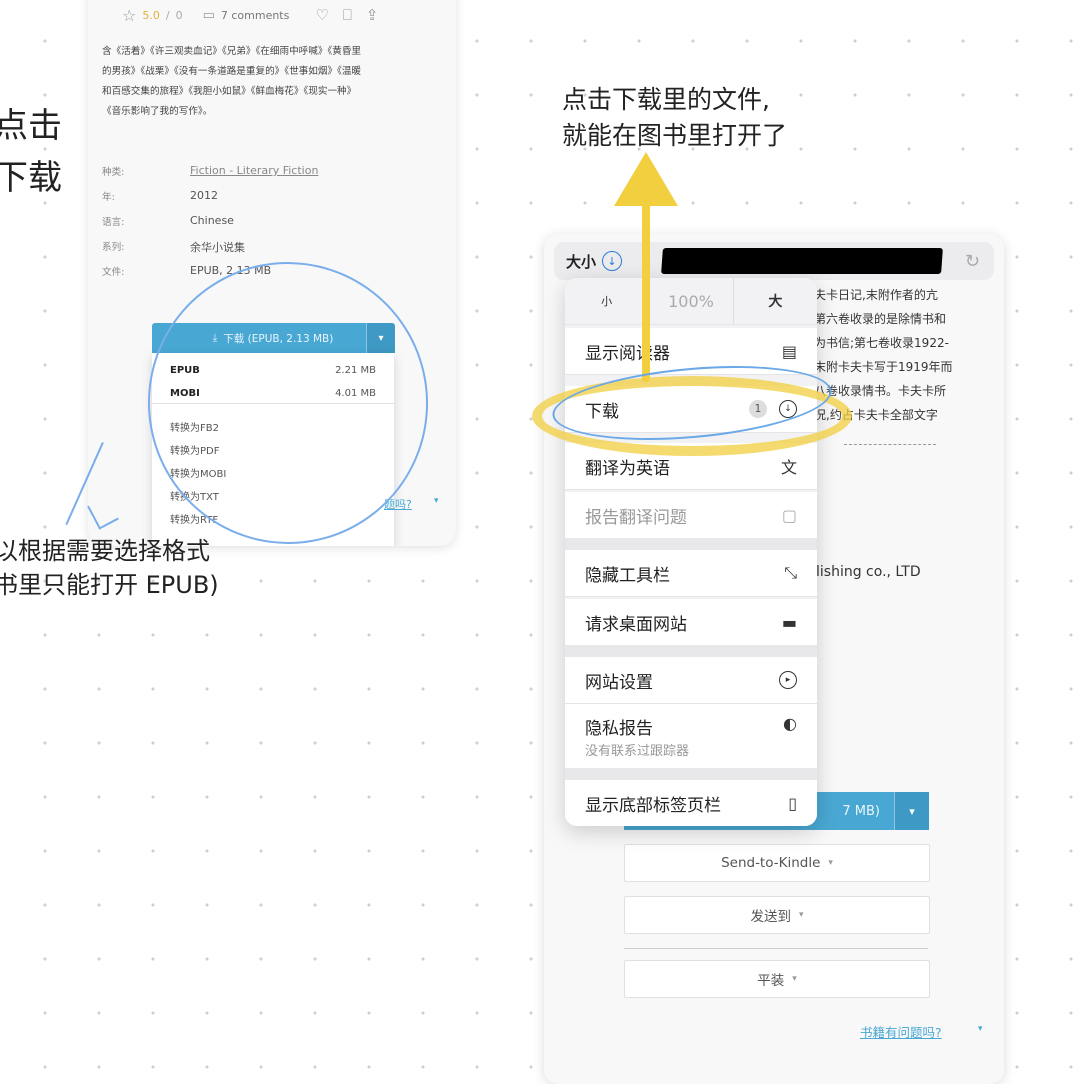 Image resolution: width=1080 pixels, height=1084 pixels. I want to click on comment-icon: ▭, so click(208, 15).